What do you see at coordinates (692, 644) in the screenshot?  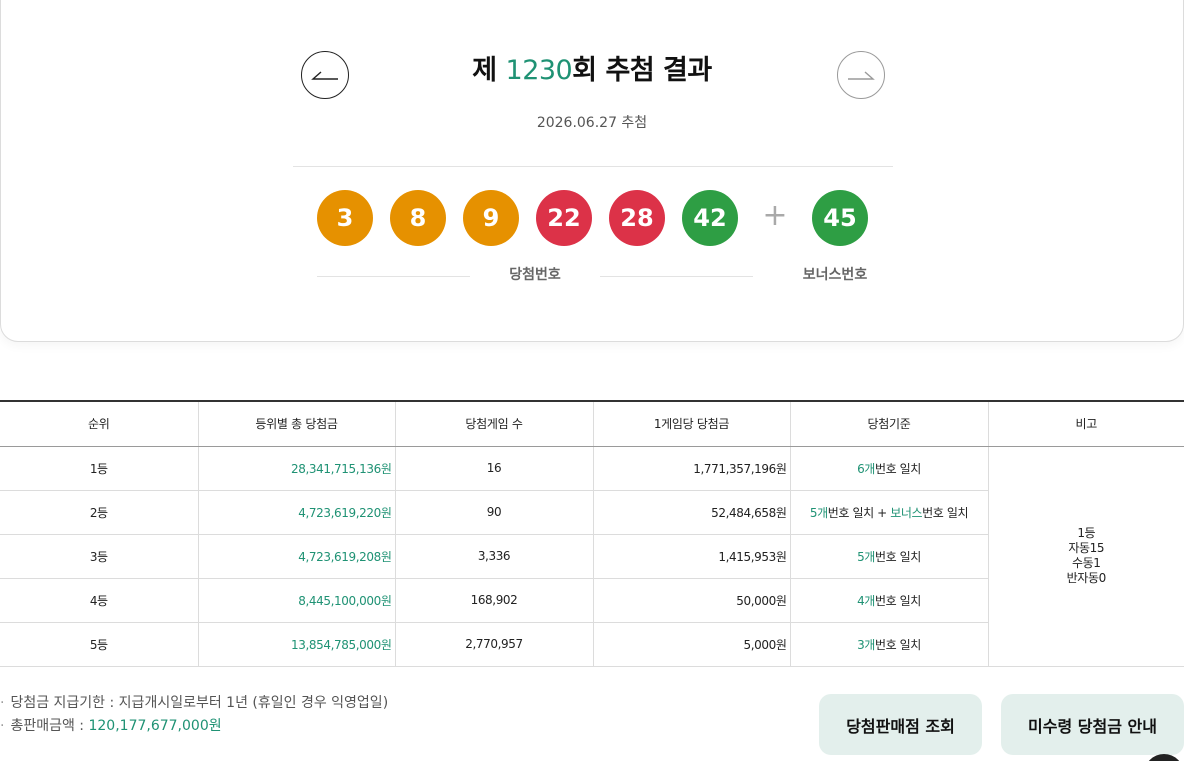 I see `per-game-prize-cell: 5,000원` at bounding box center [692, 644].